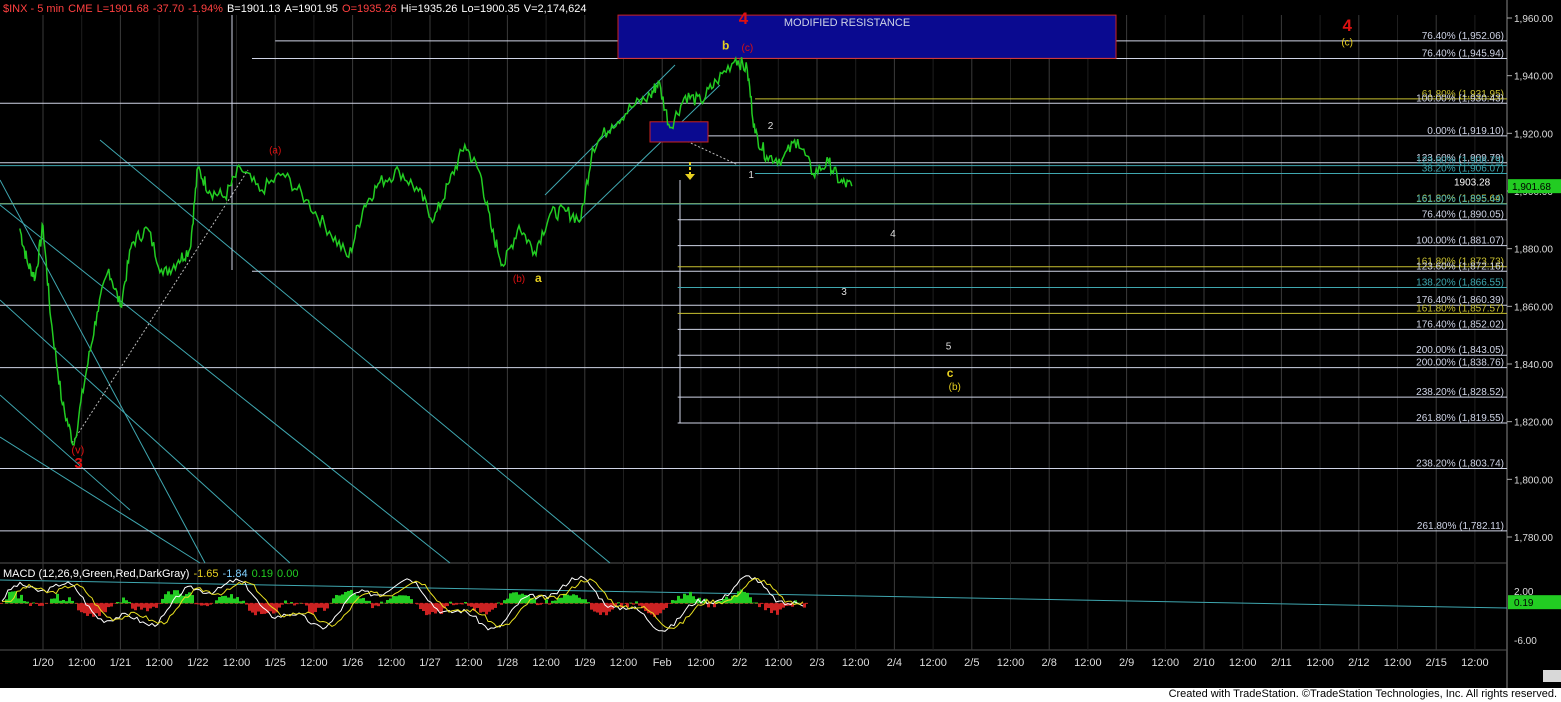 The image size is (1561, 702). What do you see at coordinates (1460, 266) in the screenshot?
I see `fib-label: 123.60% (1,872.16)` at bounding box center [1460, 266].